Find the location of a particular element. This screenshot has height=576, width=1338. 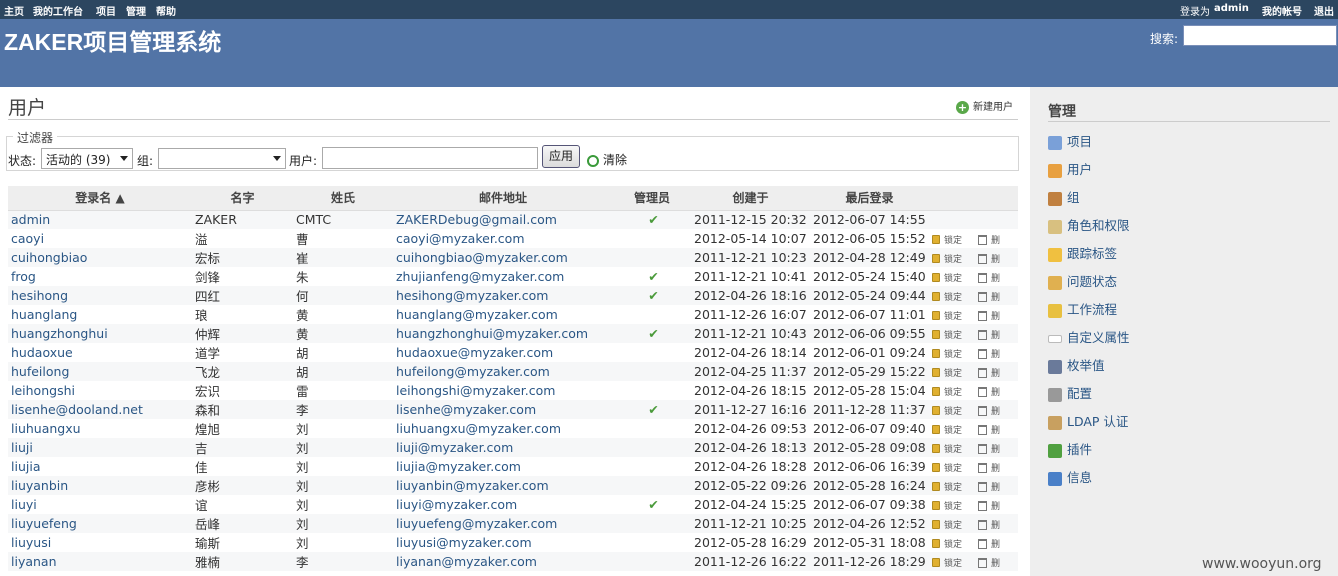

user-login-link: caoyi is located at coordinates (100, 238).